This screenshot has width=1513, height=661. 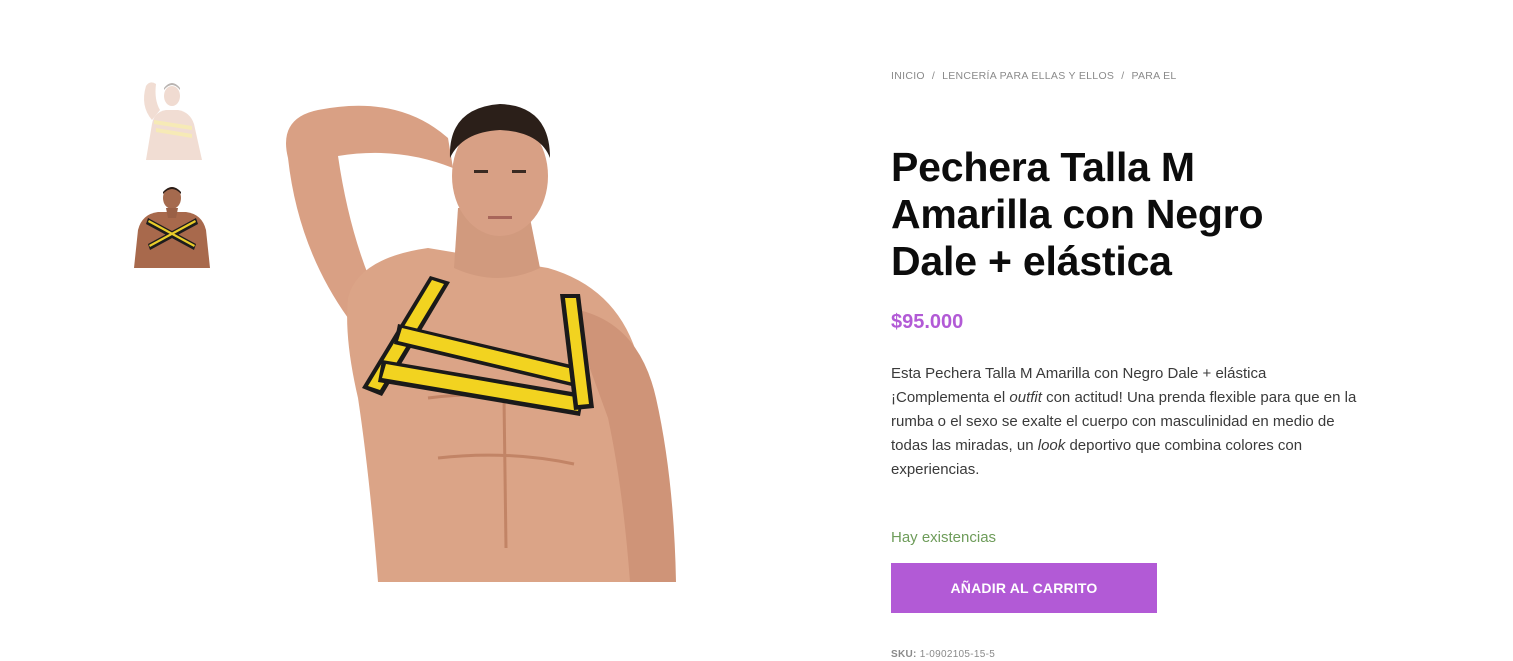 I want to click on add-to-cart-button: AÑADIR AL CARRITO, so click(x=1024, y=588).